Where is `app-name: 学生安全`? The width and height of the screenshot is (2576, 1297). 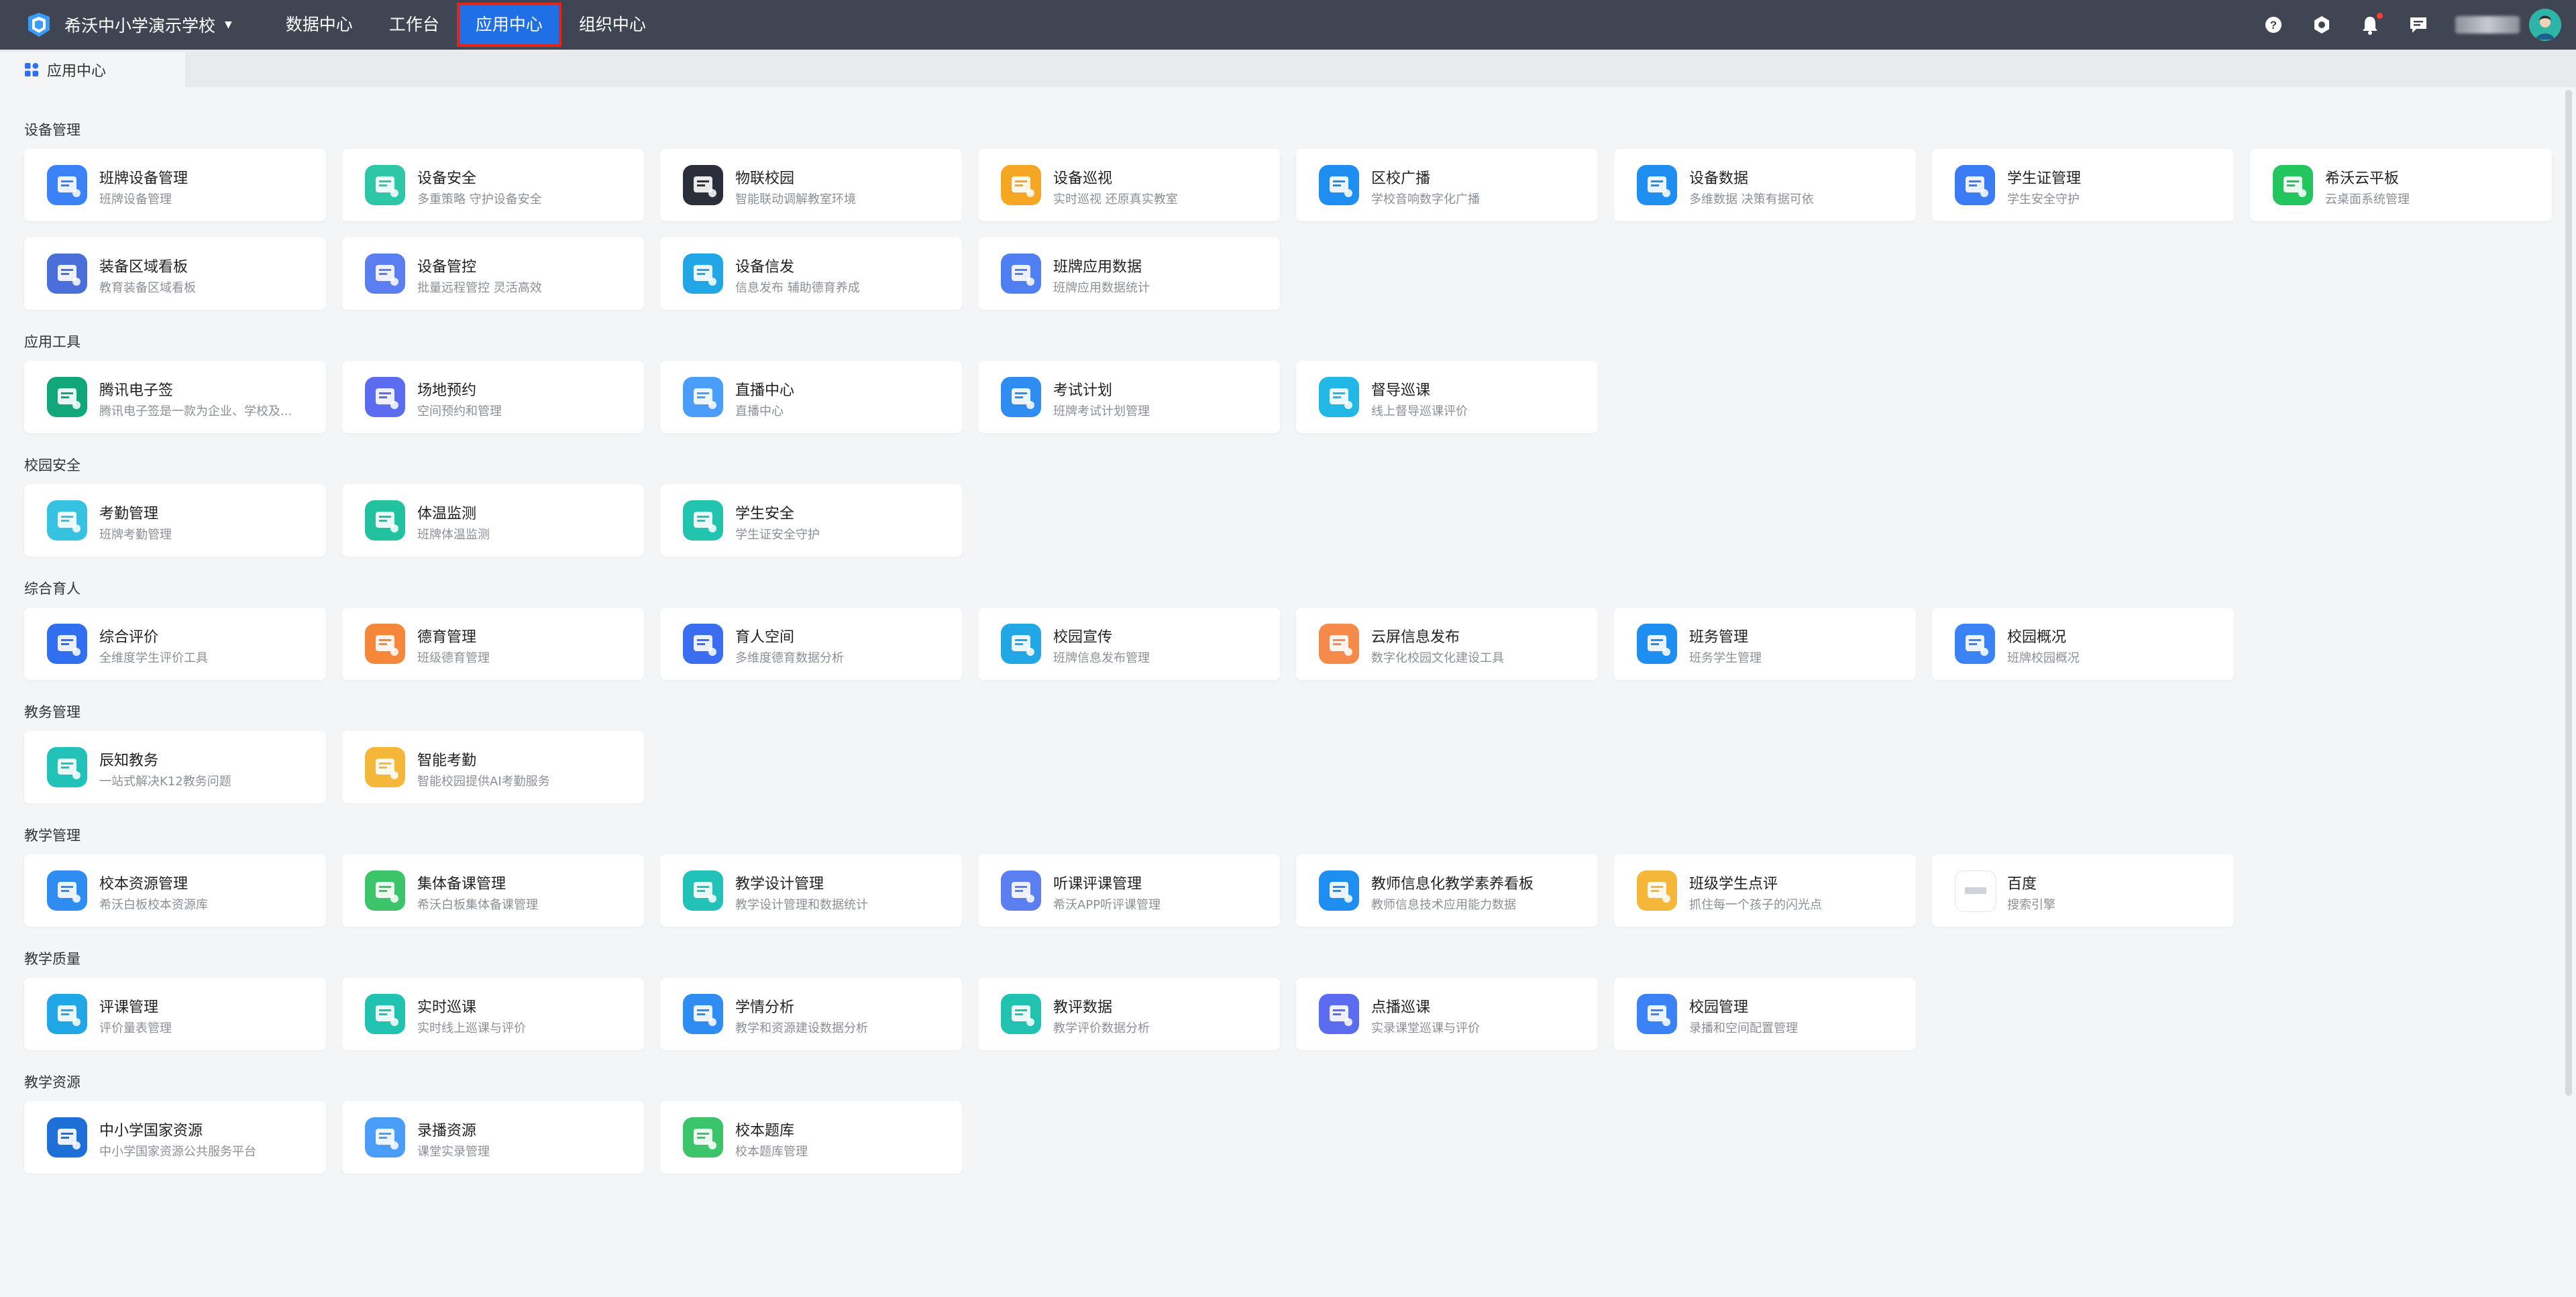 app-name: 学生安全 is located at coordinates (765, 514).